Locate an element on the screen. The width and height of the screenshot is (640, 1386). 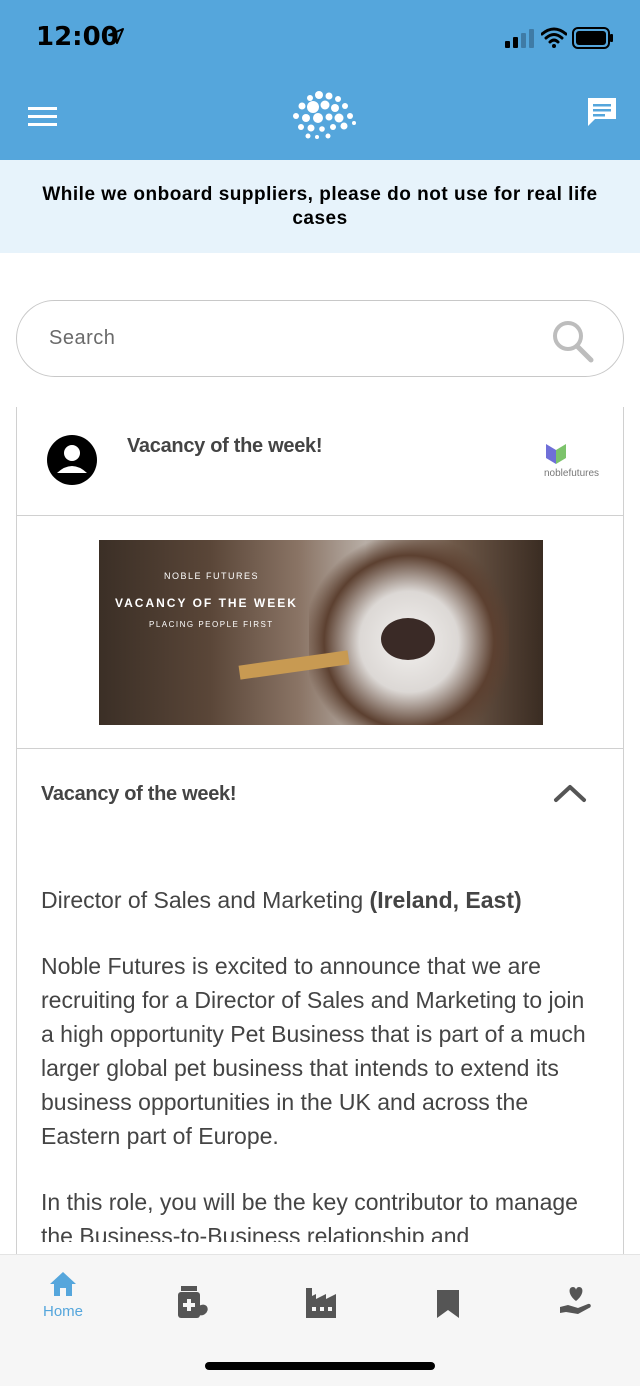
bookmark-icon is located at coordinates (448, 1304).